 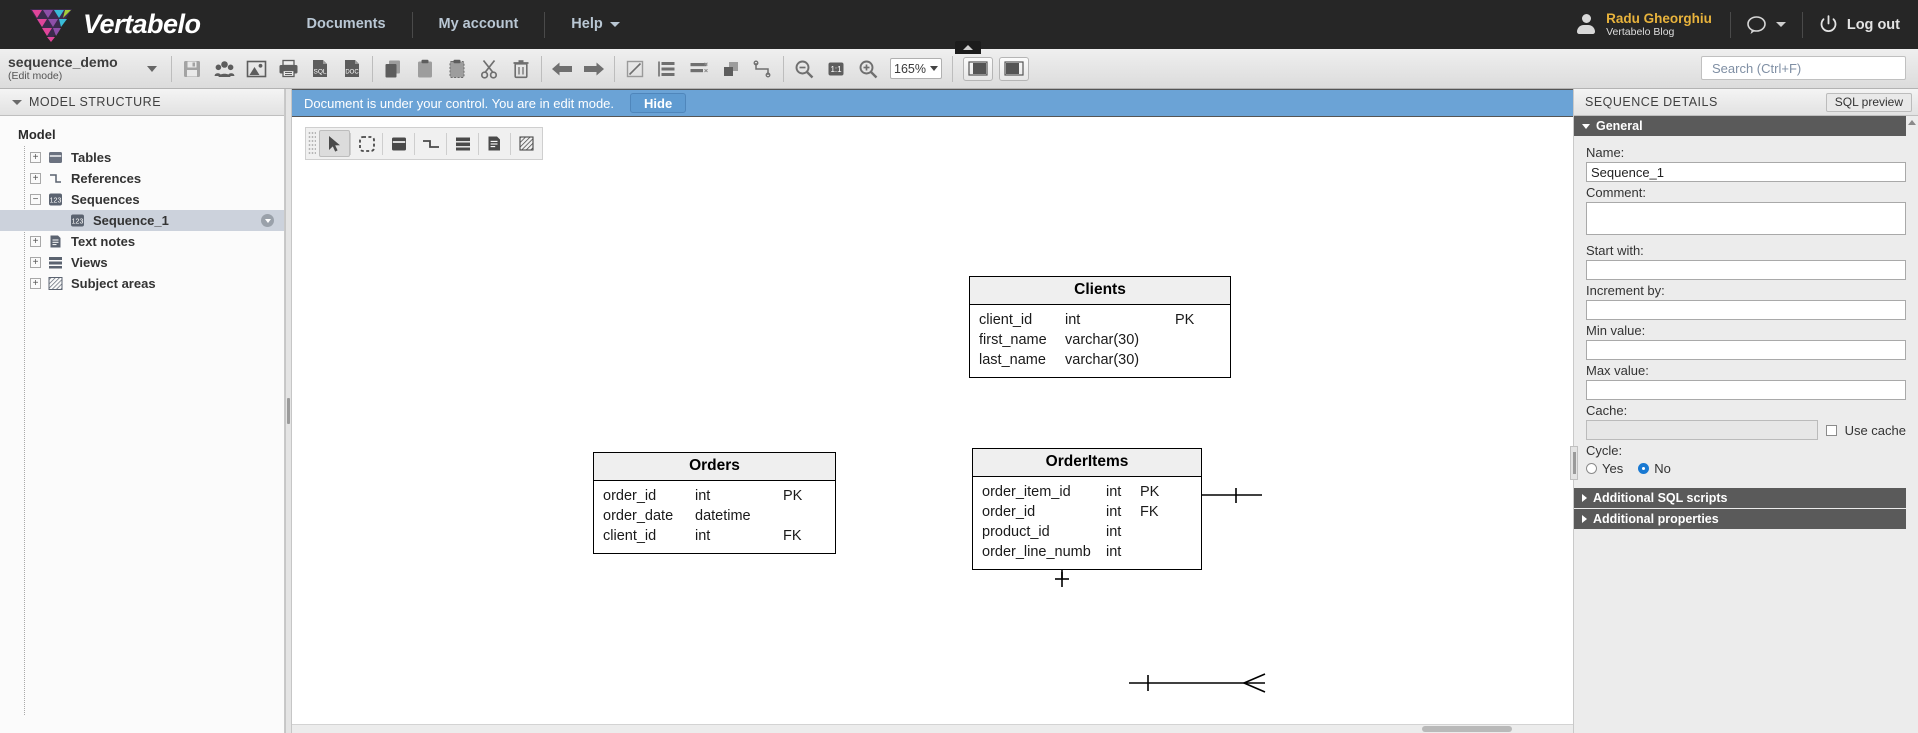 What do you see at coordinates (1014, 68) in the screenshot?
I see `toggle-right-panel-button` at bounding box center [1014, 68].